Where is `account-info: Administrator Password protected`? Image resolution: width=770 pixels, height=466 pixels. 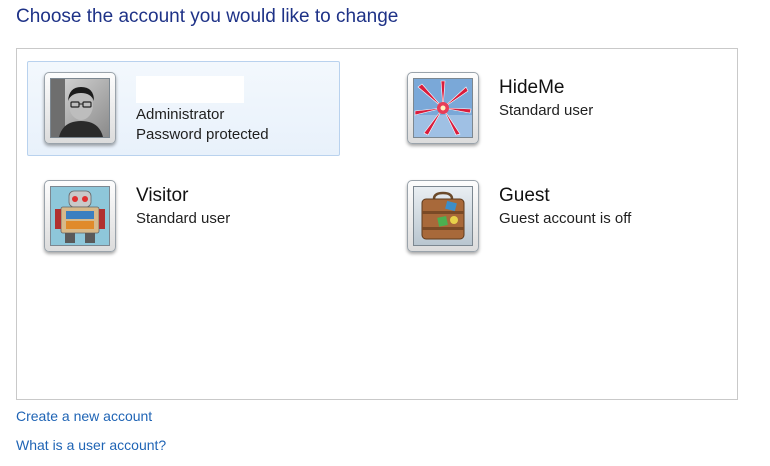
account-info: Administrator Password protected is located at coordinates (202, 110).